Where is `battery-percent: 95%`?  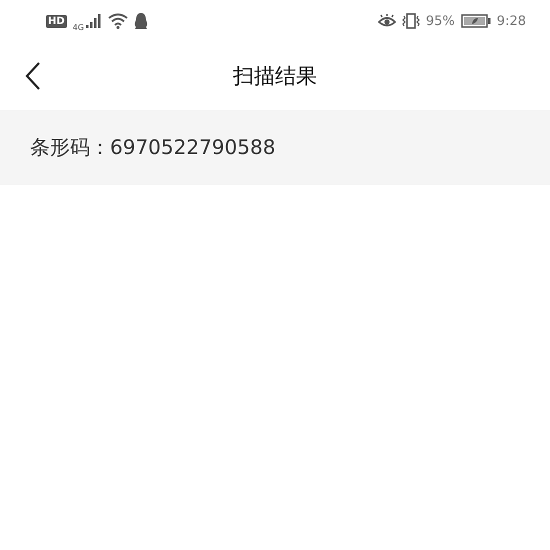 battery-percent: 95% is located at coordinates (440, 21).